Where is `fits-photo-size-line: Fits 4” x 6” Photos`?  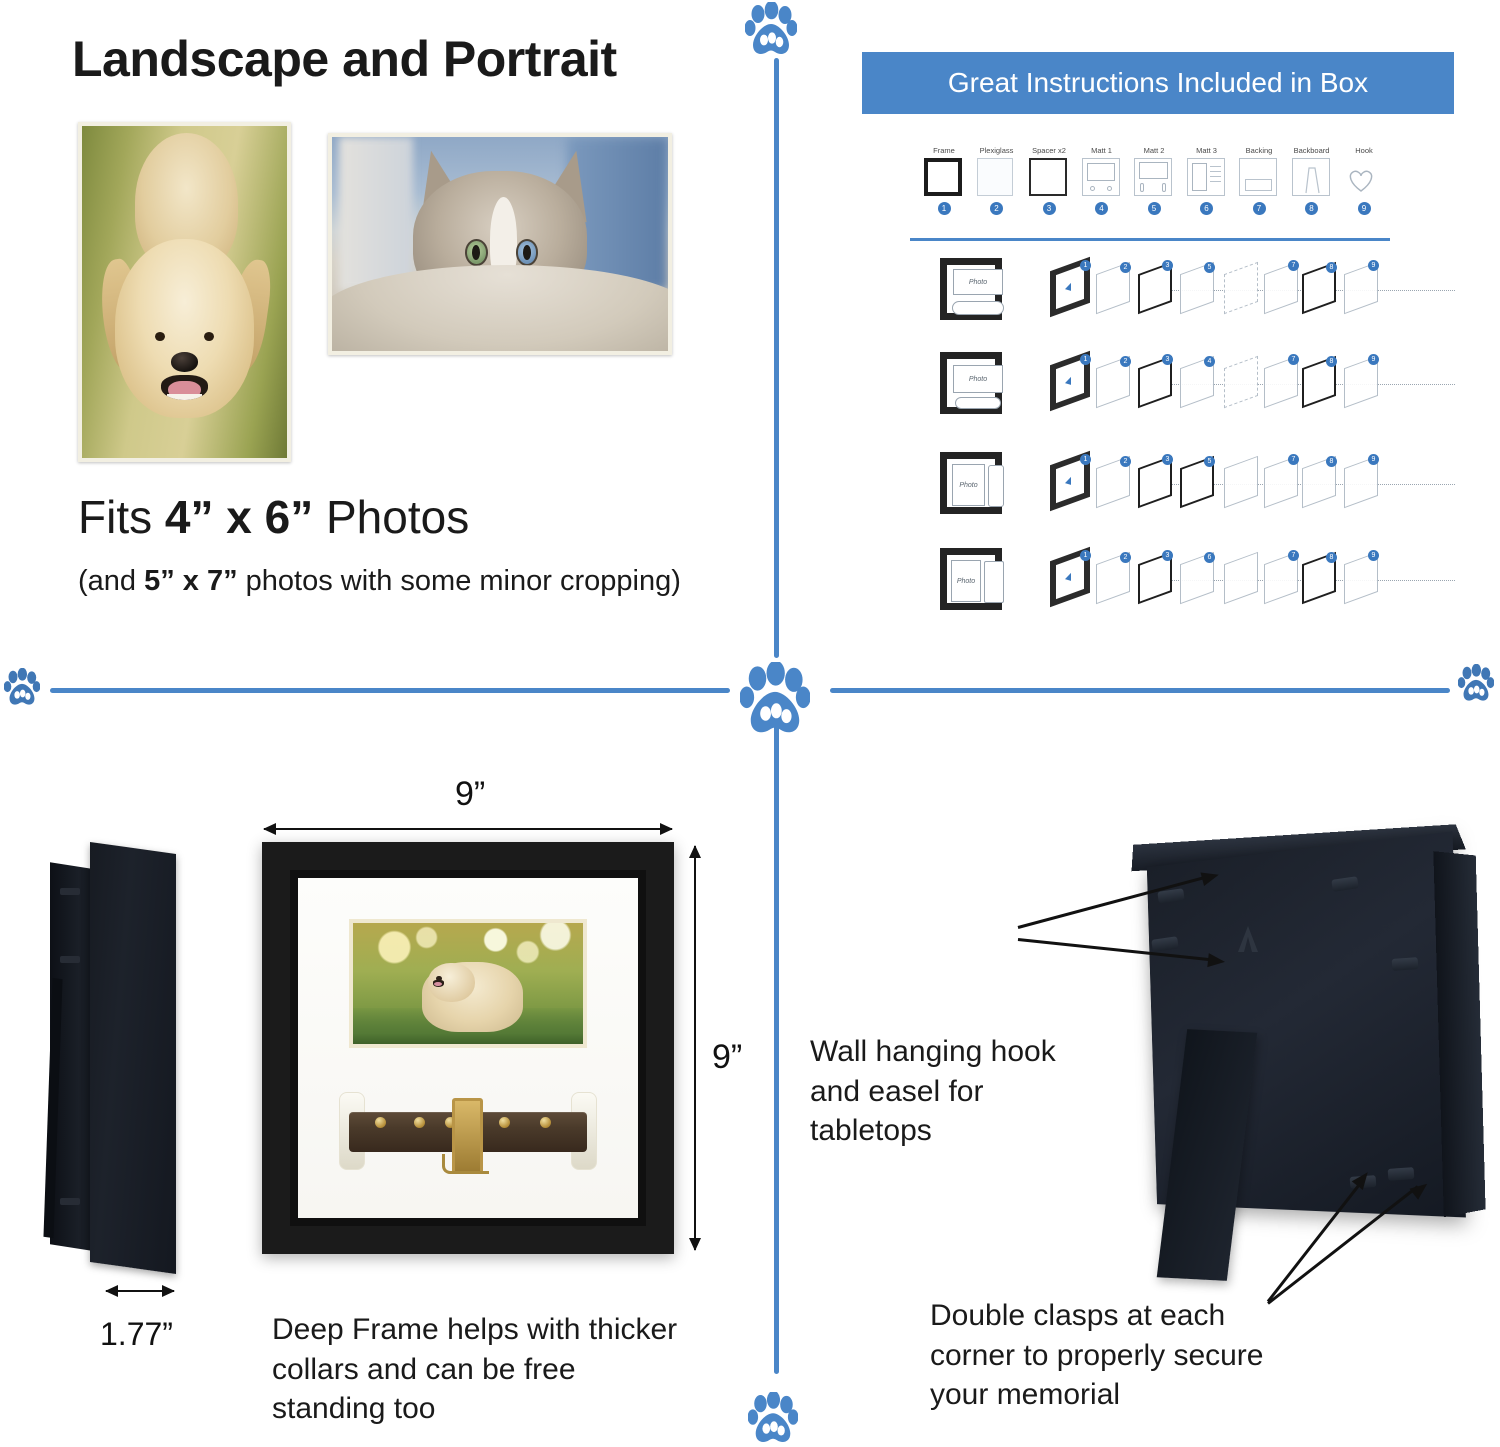
fits-photo-size-line: Fits 4” x 6” Photos is located at coordinates (273, 517).